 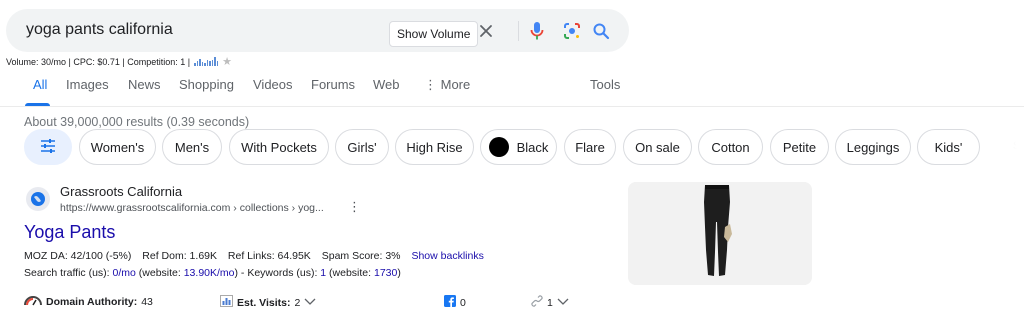 I want to click on search-traffic-link: 0/mo, so click(x=124, y=273).